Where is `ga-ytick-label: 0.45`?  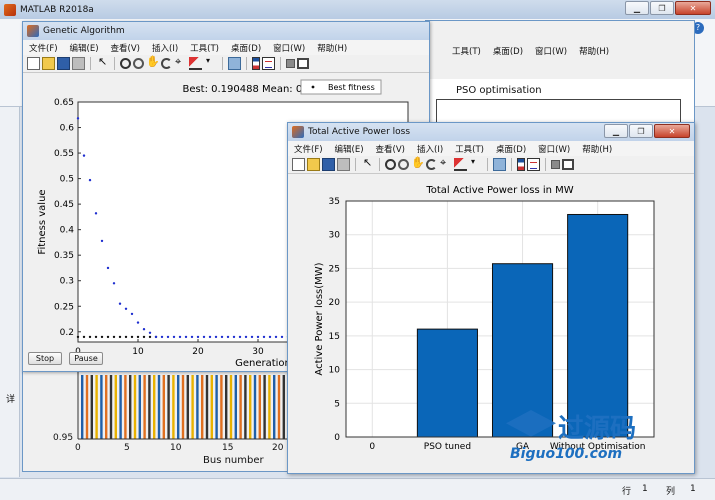
ga-ytick-label: 0.45 is located at coordinates (64, 205).